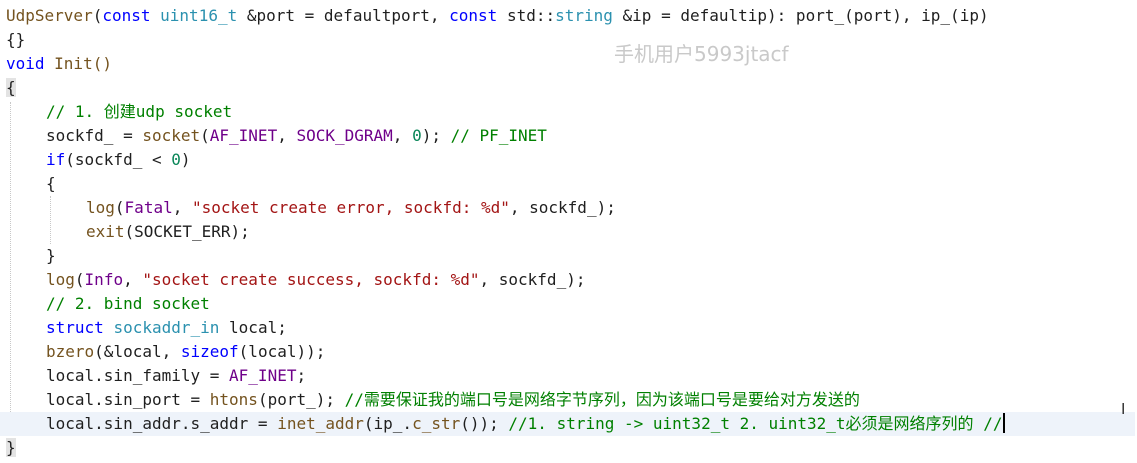 The image size is (1137, 463). Describe the element at coordinates (282, 351) in the screenshot. I see `token-text: (local));` at that location.